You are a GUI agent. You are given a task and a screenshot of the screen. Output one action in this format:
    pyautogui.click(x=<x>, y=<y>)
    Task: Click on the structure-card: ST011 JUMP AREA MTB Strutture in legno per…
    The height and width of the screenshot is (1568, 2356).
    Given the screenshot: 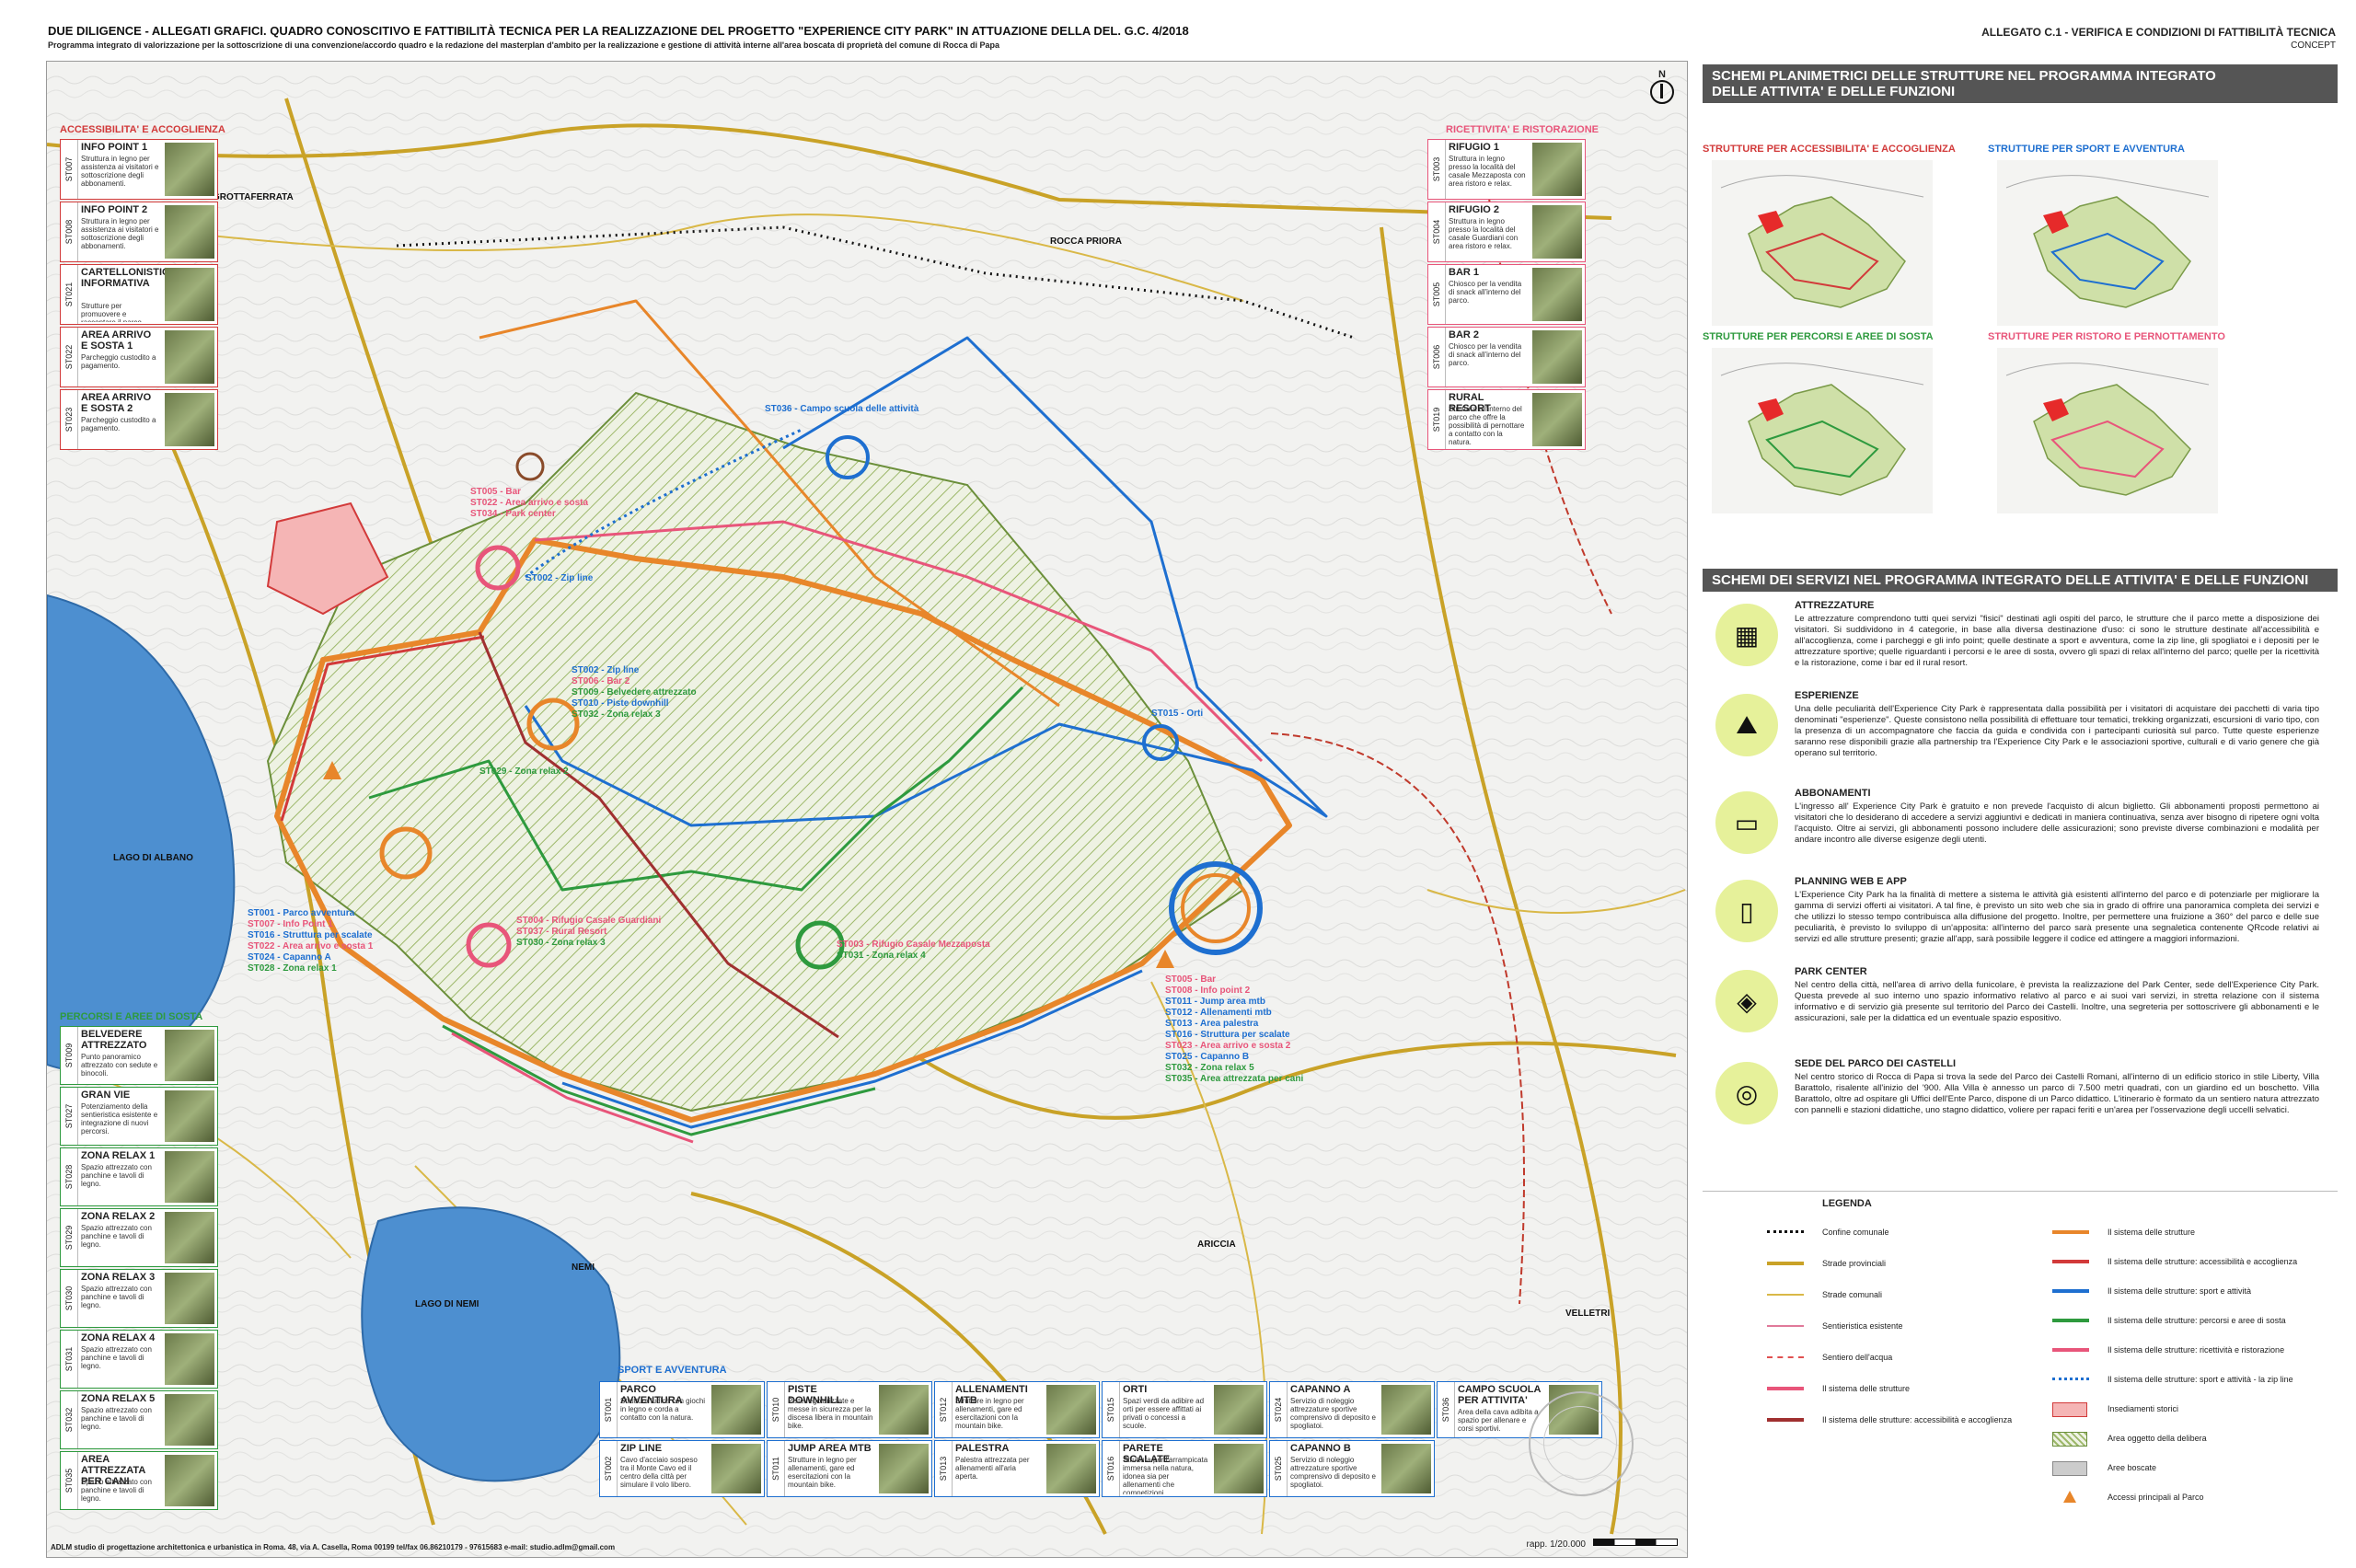 What is the action you would take?
    pyautogui.click(x=849, y=1468)
    